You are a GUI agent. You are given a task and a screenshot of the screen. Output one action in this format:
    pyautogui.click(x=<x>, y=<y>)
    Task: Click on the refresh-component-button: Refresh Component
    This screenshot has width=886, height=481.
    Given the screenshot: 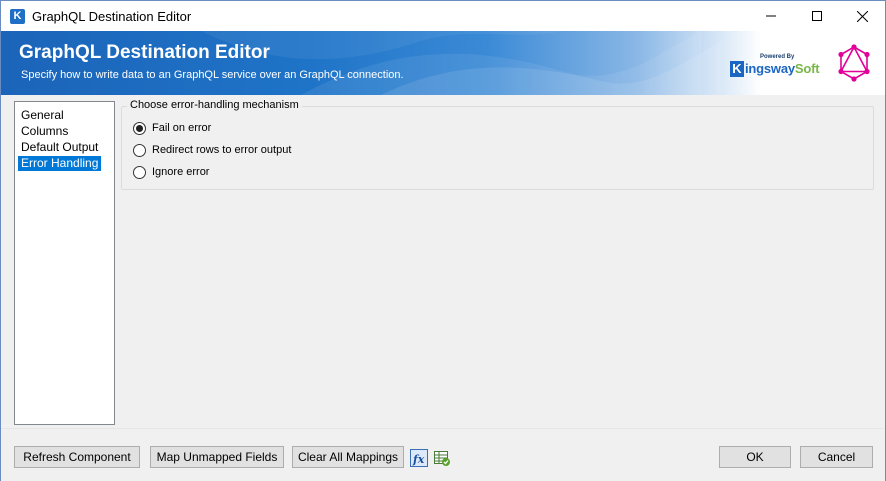 What is the action you would take?
    pyautogui.click(x=77, y=457)
    